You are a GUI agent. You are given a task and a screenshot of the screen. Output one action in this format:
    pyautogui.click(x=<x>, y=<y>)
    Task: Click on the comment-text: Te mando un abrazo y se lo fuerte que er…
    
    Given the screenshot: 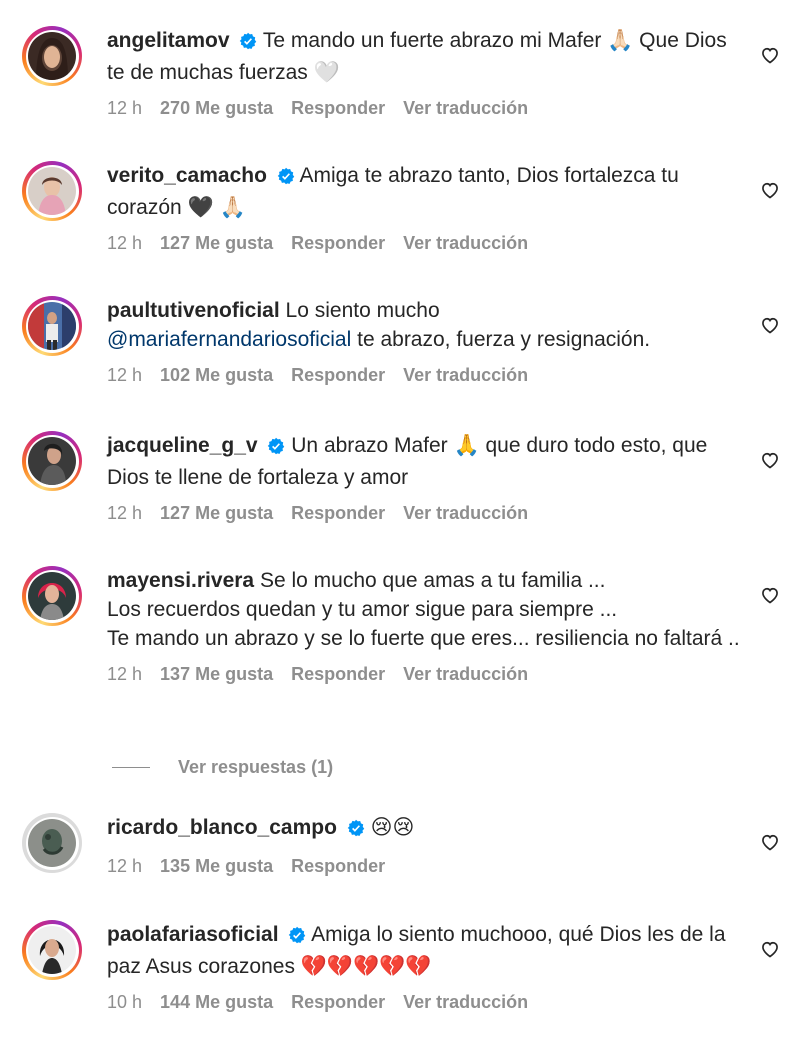 What is the action you would take?
    pyautogui.click(x=423, y=638)
    